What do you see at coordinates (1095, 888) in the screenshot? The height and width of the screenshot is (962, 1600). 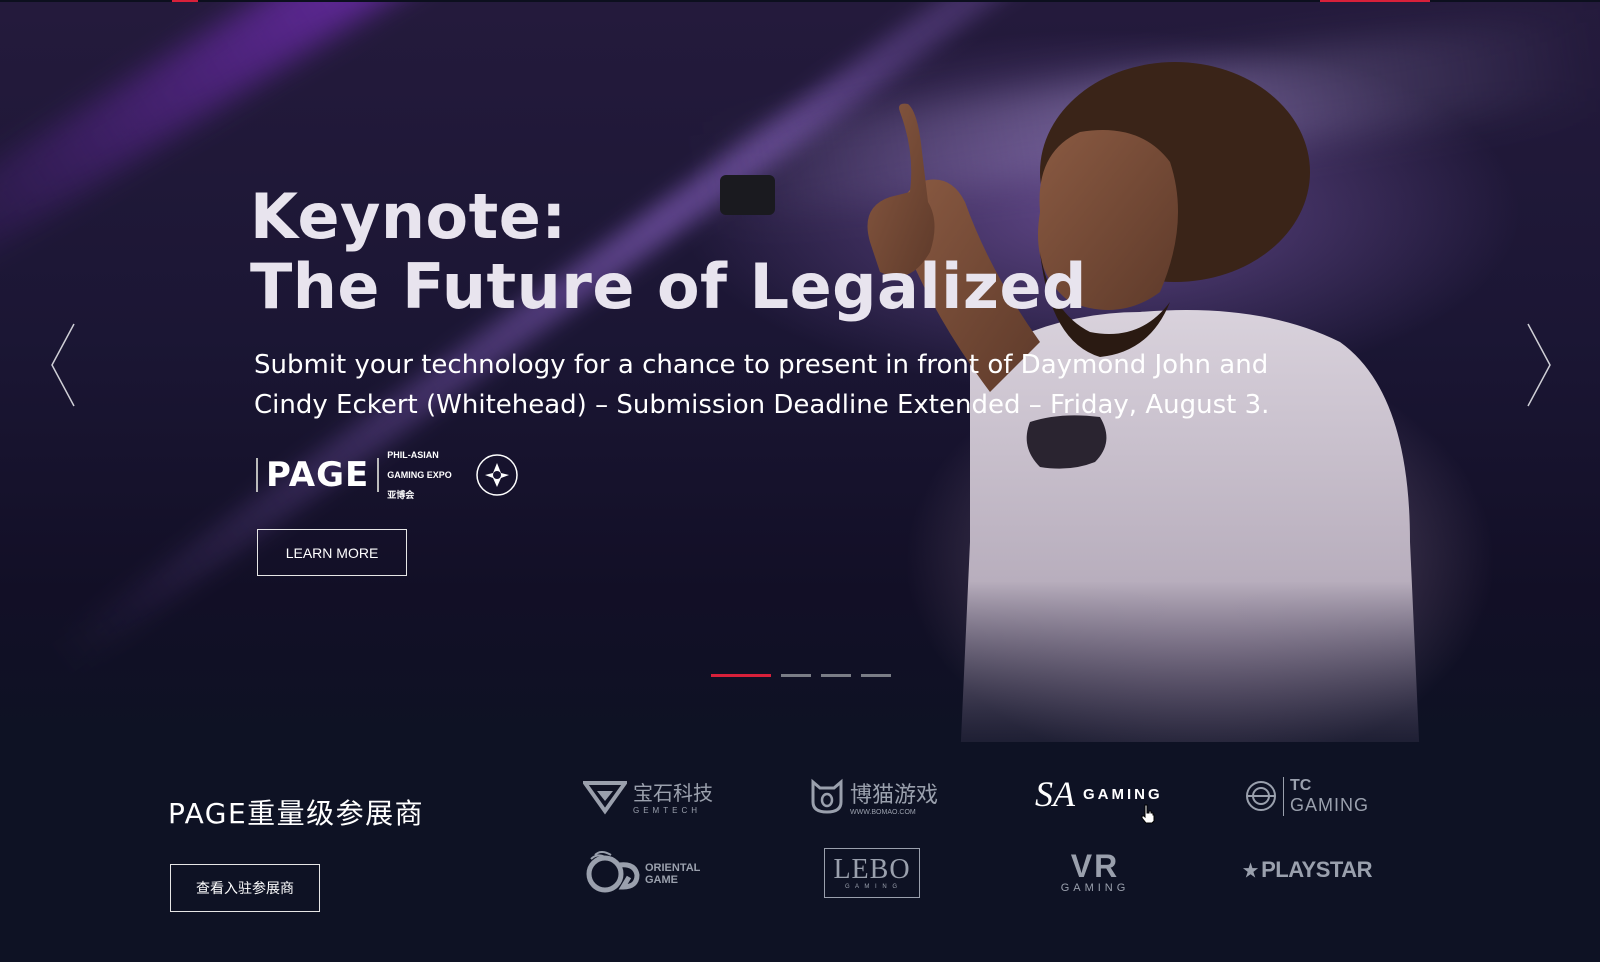 I see `vr-sub: GAMING` at bounding box center [1095, 888].